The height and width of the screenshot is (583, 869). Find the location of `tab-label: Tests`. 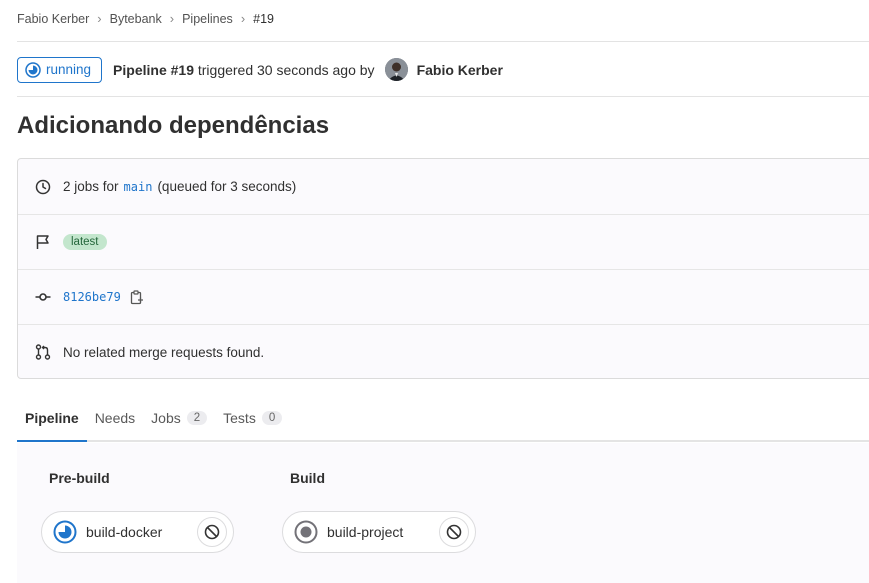

tab-label: Tests is located at coordinates (239, 418).